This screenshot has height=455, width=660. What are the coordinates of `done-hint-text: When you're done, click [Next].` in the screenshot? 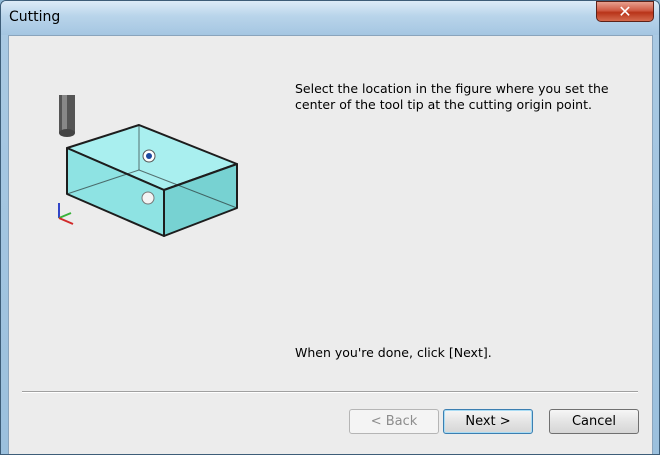 It's located at (393, 352).